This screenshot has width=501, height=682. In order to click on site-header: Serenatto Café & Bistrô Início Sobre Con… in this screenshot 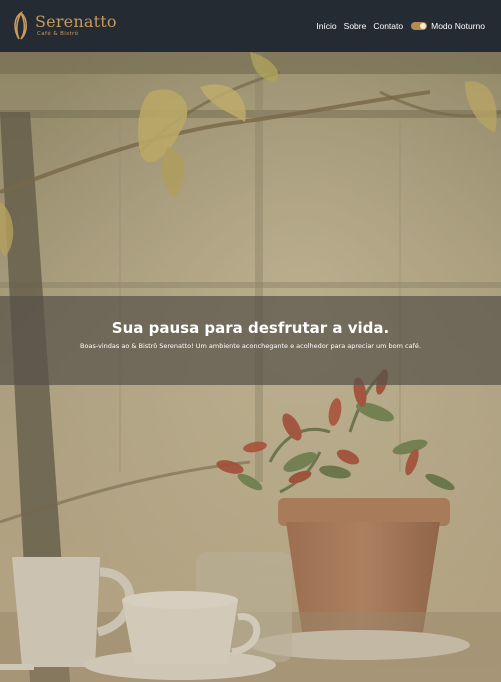, I will do `click(250, 26)`.